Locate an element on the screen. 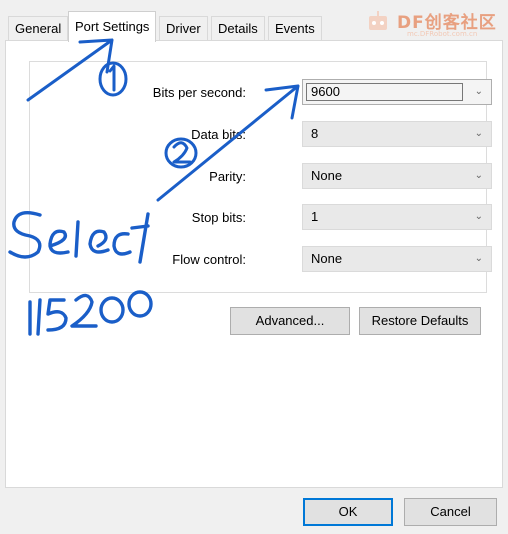 The height and width of the screenshot is (534, 508). tab-events: Events is located at coordinates (295, 28).